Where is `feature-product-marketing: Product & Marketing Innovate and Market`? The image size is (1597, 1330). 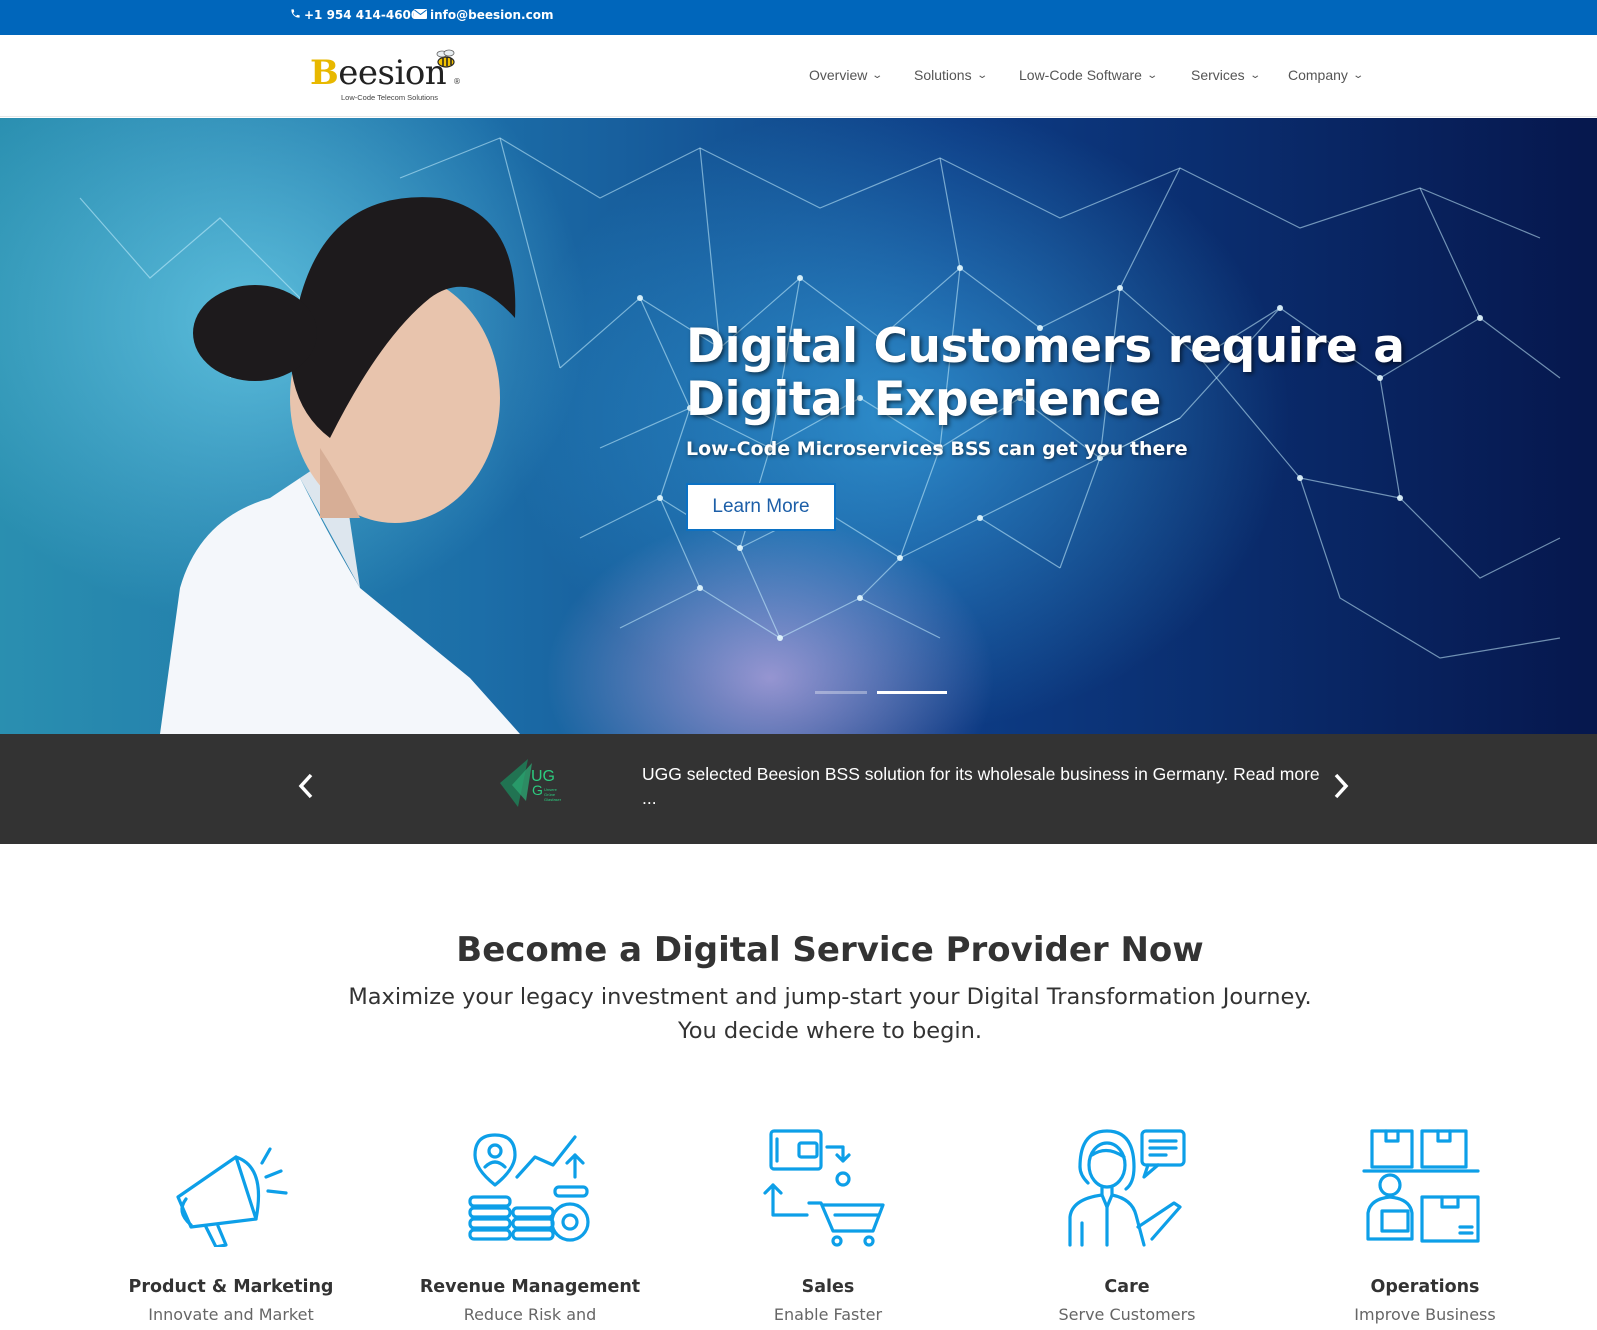 feature-product-marketing: Product & Marketing Innovate and Market is located at coordinates (231, 1225).